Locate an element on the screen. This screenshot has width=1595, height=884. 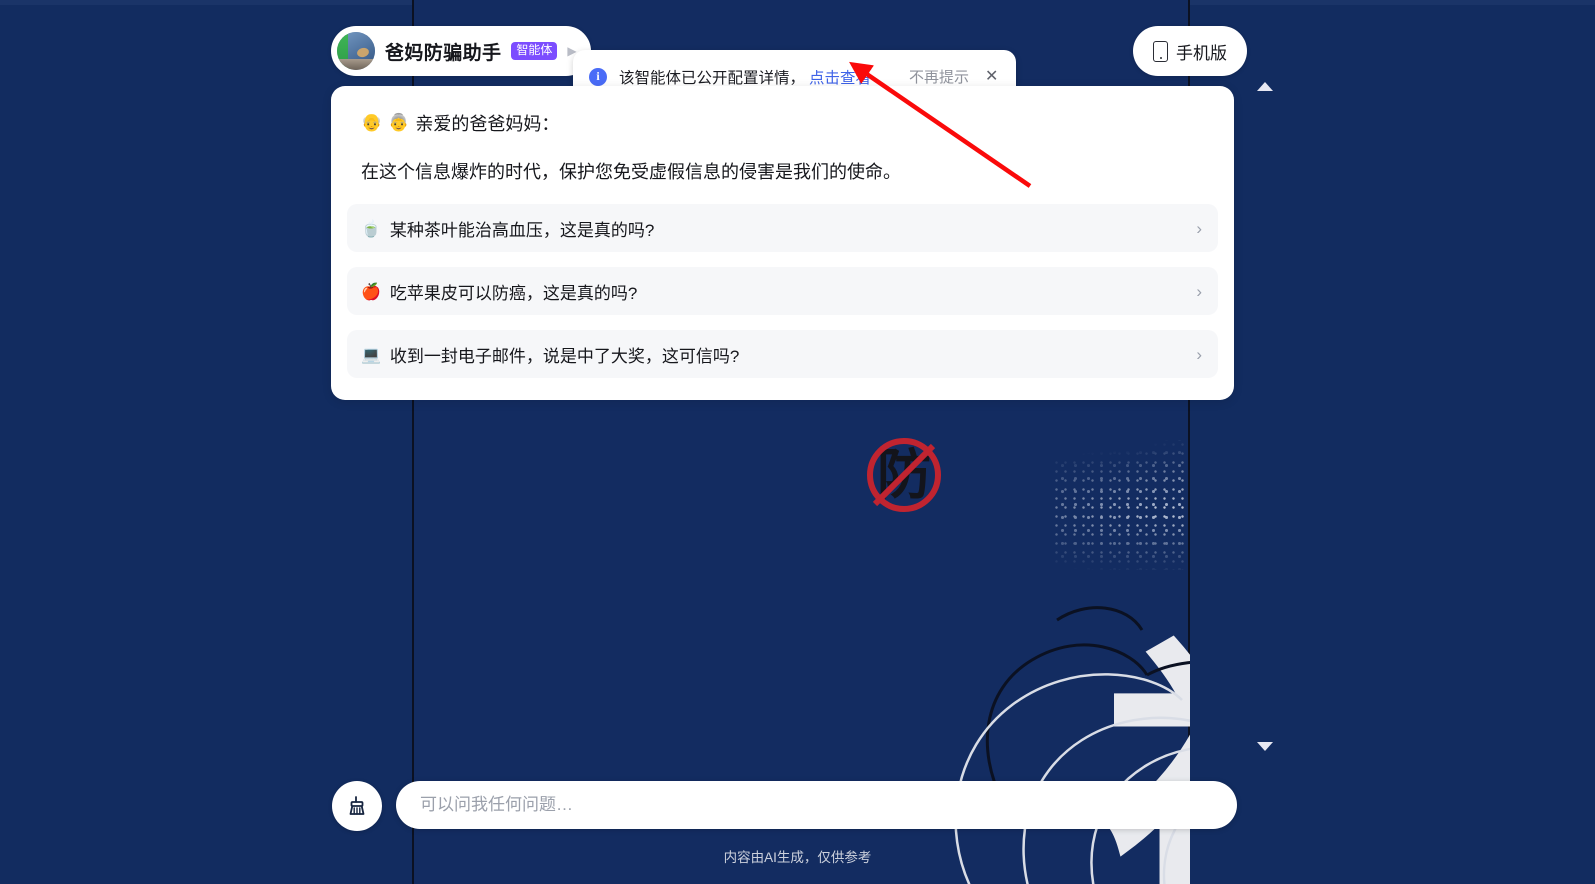
close-icon: ✕ is located at coordinates (991, 76).